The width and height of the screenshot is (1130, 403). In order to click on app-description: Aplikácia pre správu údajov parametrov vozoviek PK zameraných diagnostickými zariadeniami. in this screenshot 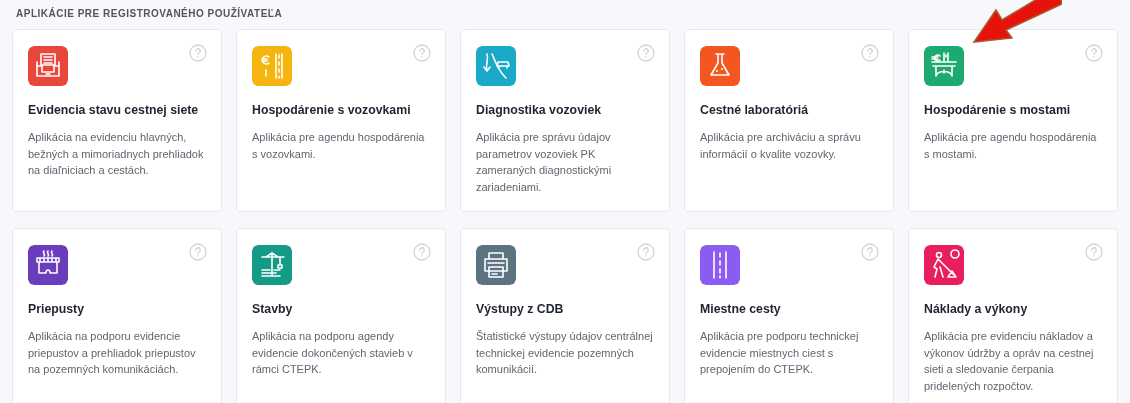, I will do `click(544, 162)`.